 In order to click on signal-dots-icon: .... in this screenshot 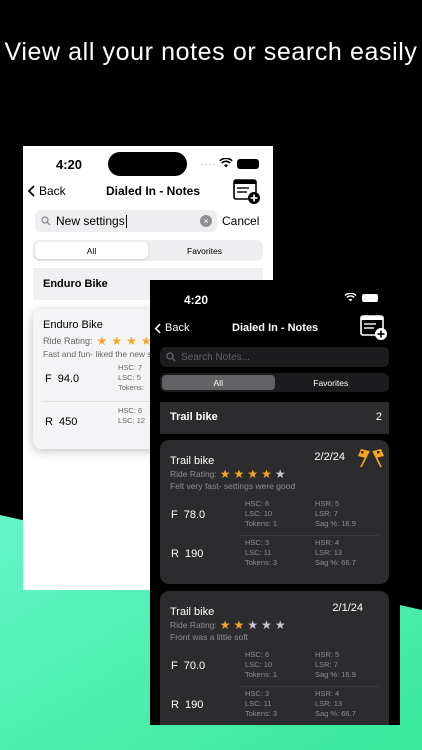, I will do `click(209, 162)`.